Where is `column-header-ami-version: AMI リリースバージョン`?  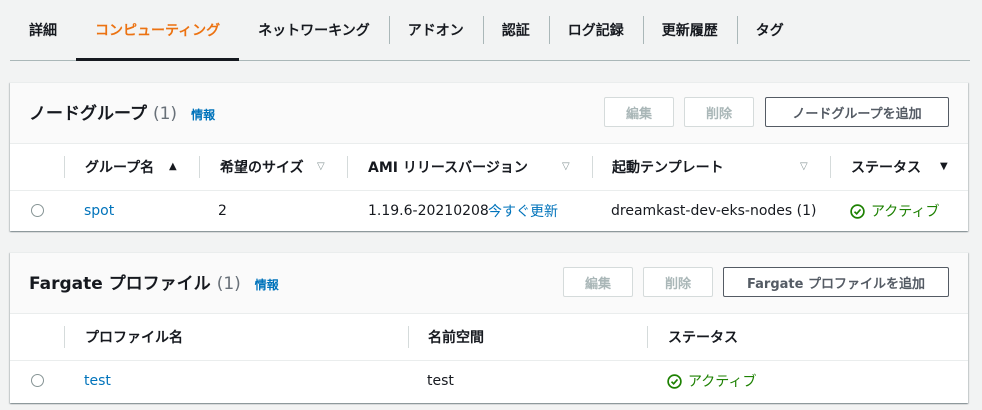 column-header-ami-version: AMI リリースバージョン is located at coordinates (448, 167).